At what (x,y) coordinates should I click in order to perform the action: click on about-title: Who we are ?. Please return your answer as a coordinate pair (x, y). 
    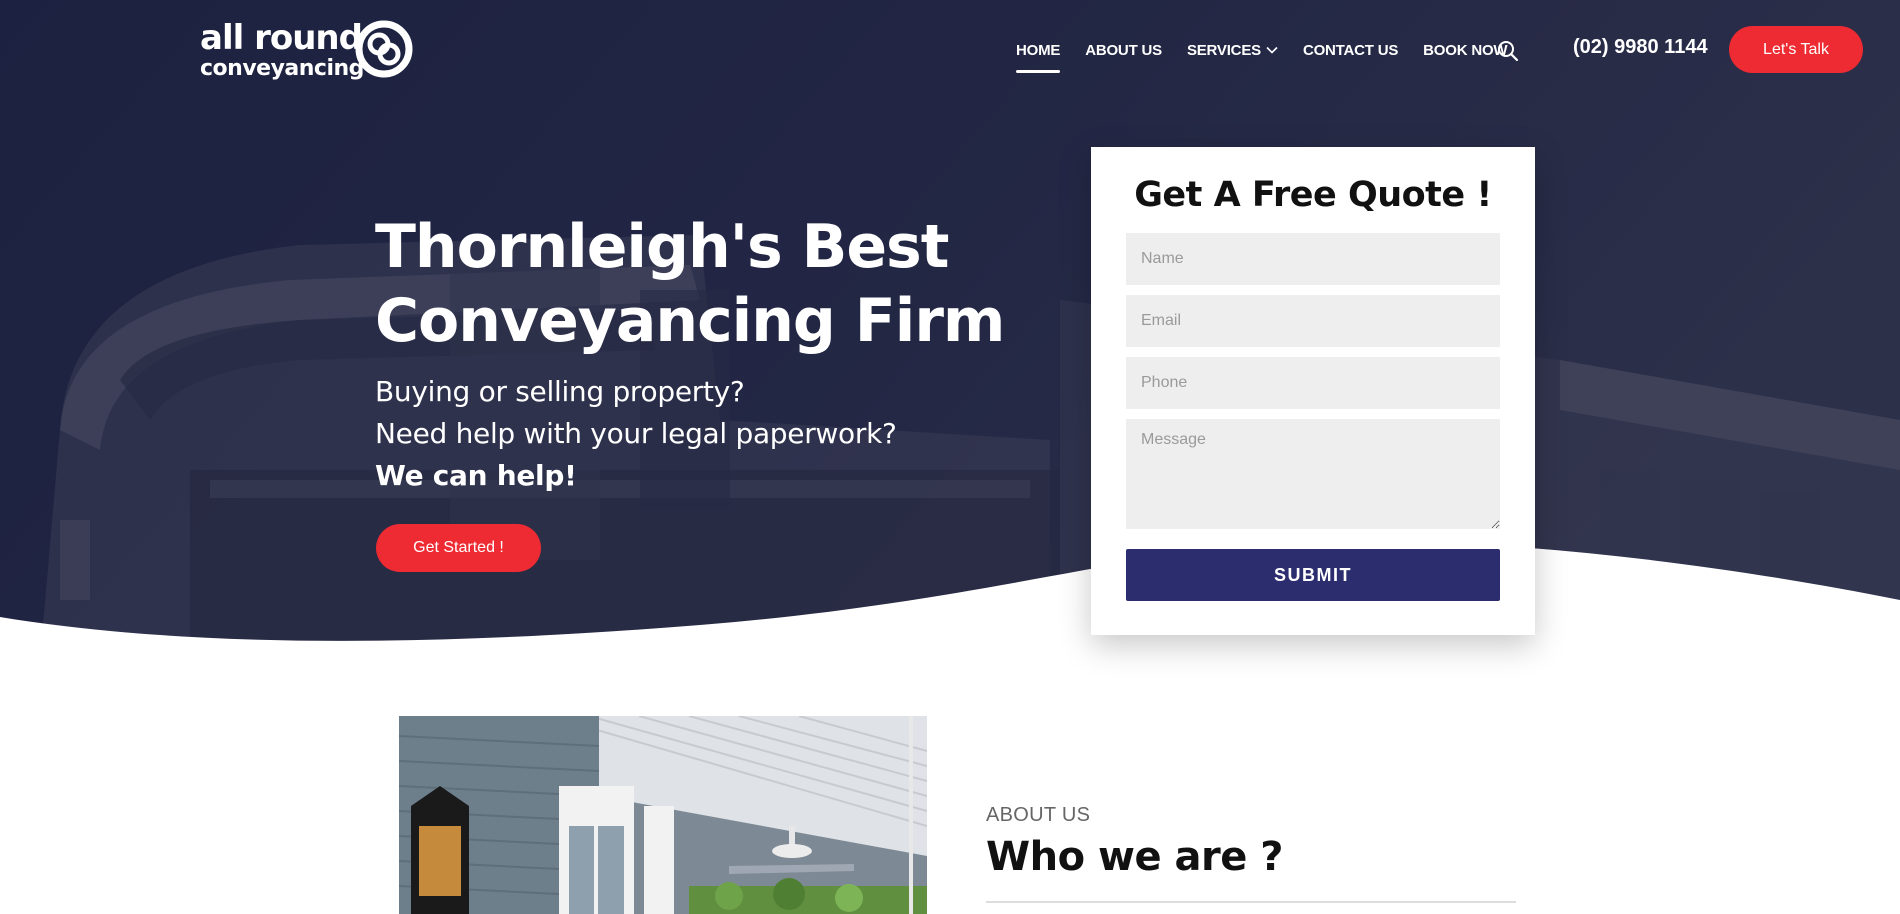
    Looking at the image, I should click on (1135, 857).